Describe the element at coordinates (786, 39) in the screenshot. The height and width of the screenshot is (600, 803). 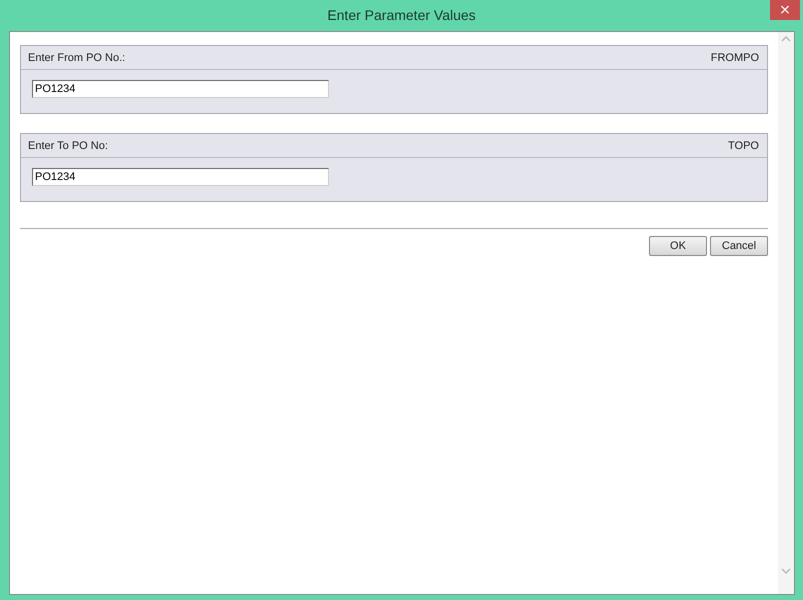
I see `scroll-up-icon` at that location.